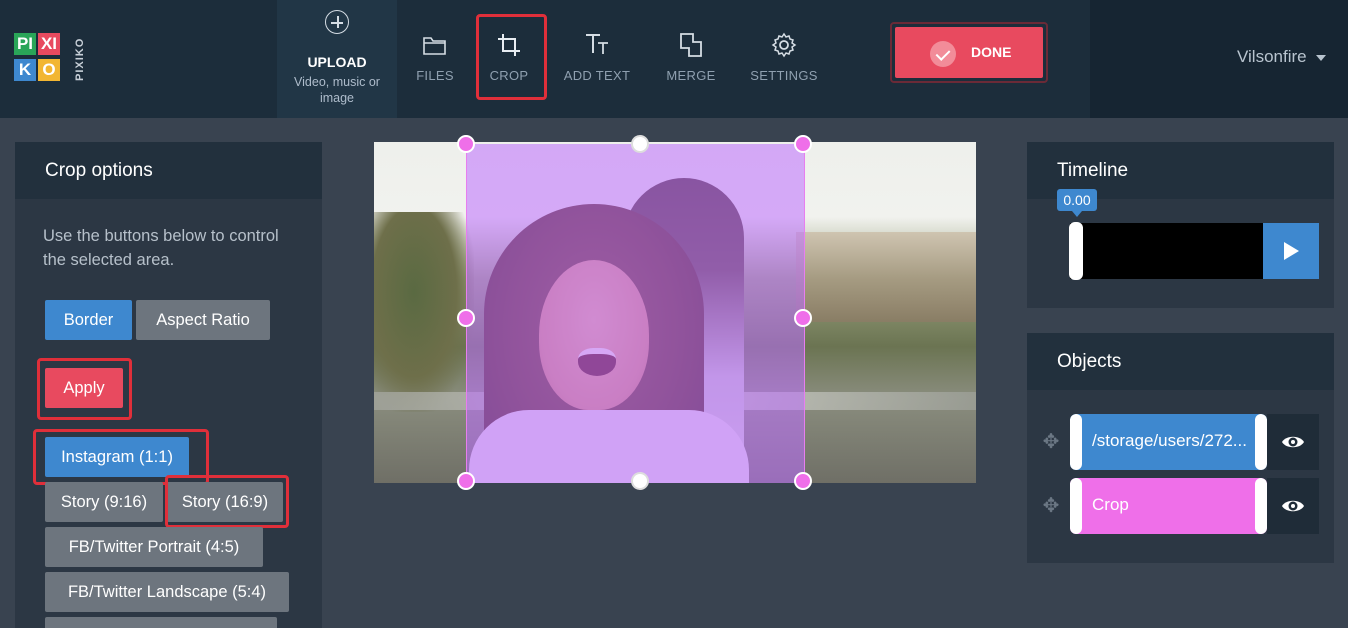  Describe the element at coordinates (99, 170) in the screenshot. I see `crop-options-title: Crop options` at that location.